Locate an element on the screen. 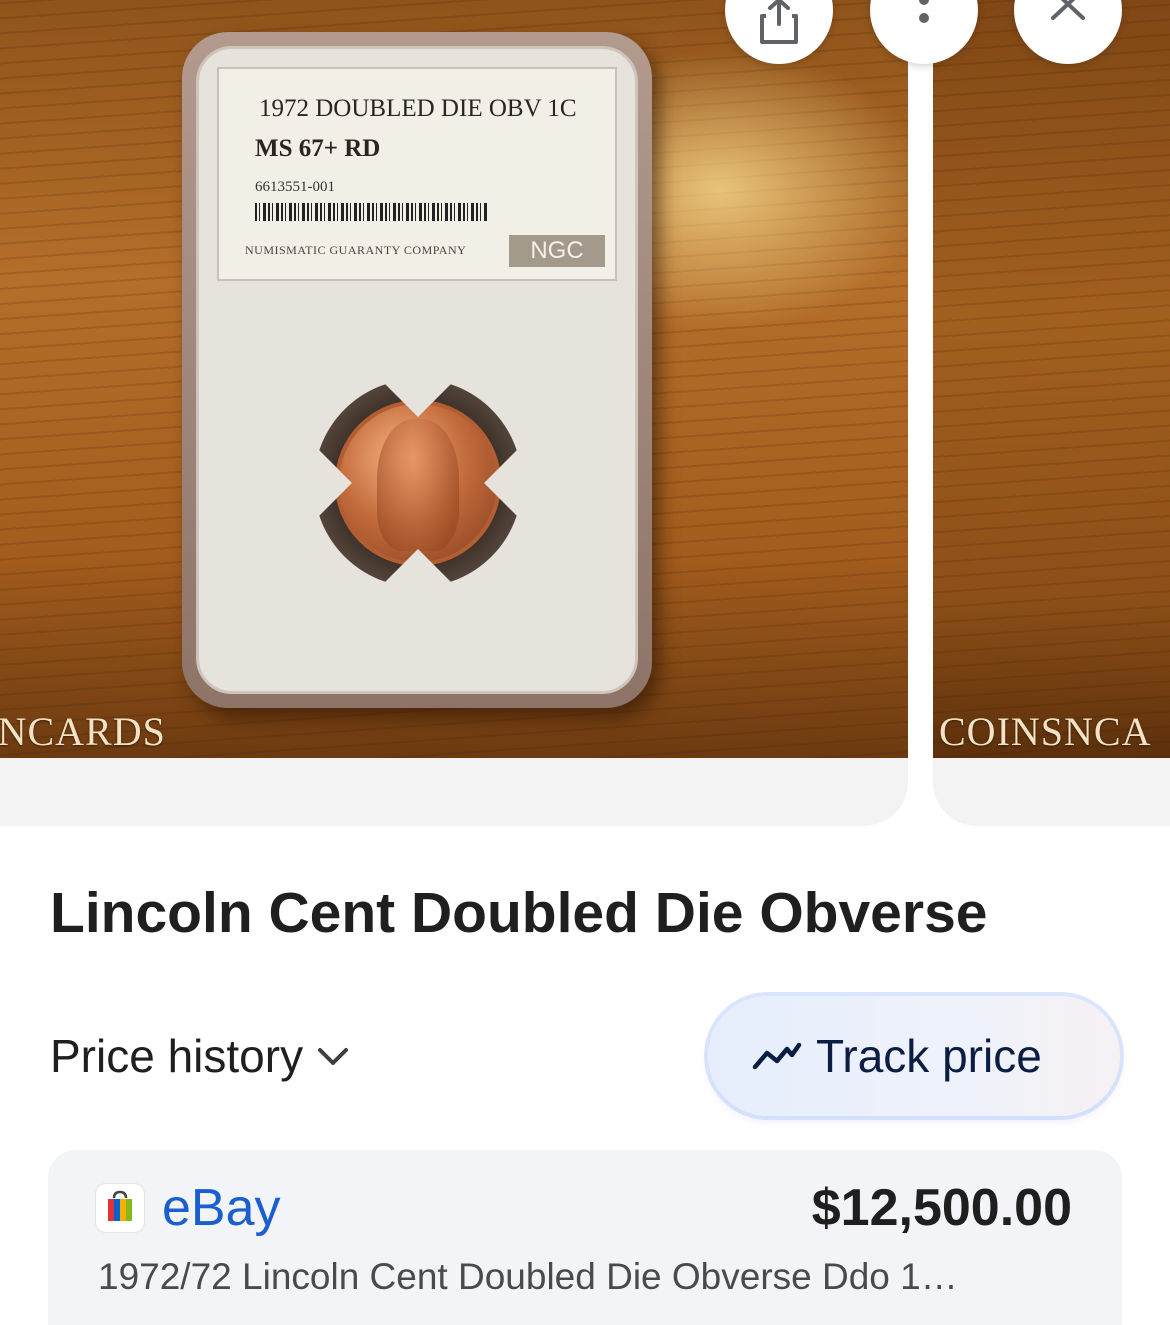 The width and height of the screenshot is (1170, 1325). price-history-toggle: Price history is located at coordinates (200, 1056).